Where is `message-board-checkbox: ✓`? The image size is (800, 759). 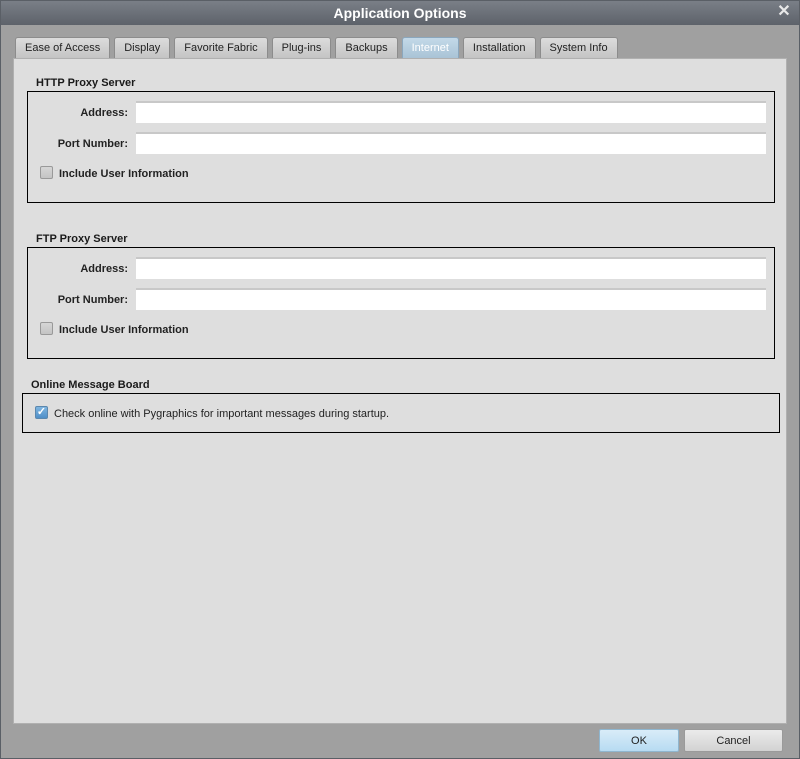 message-board-checkbox: ✓ is located at coordinates (41, 412).